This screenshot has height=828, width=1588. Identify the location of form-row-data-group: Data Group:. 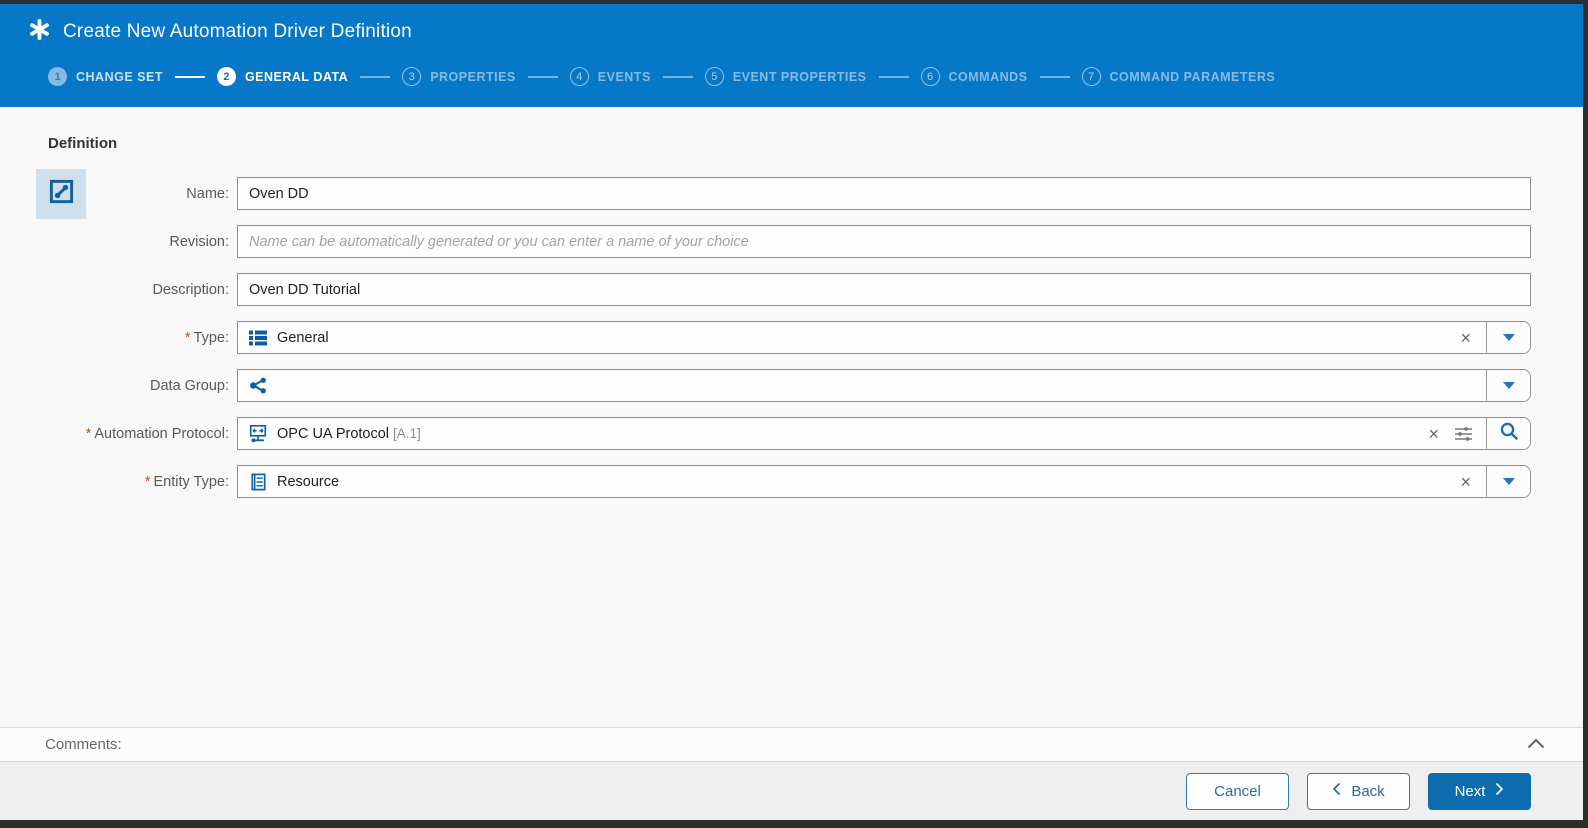
(765, 385).